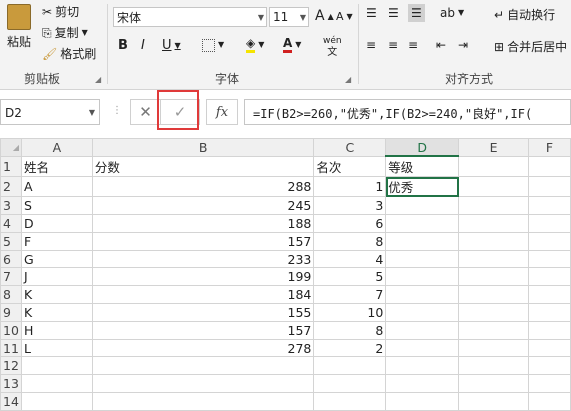  What do you see at coordinates (11, 223) in the screenshot?
I see `row-header: 4` at bounding box center [11, 223].